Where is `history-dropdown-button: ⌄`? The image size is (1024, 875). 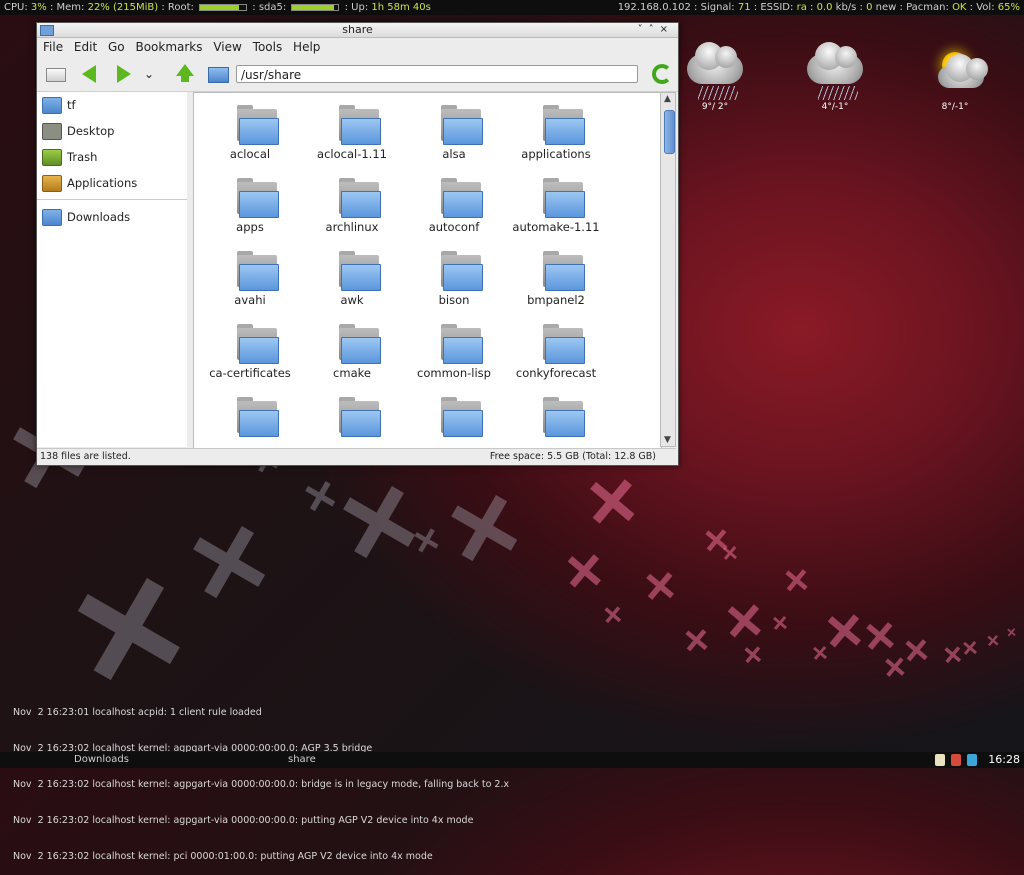
history-dropdown-button: ⌄ is located at coordinates (149, 74).